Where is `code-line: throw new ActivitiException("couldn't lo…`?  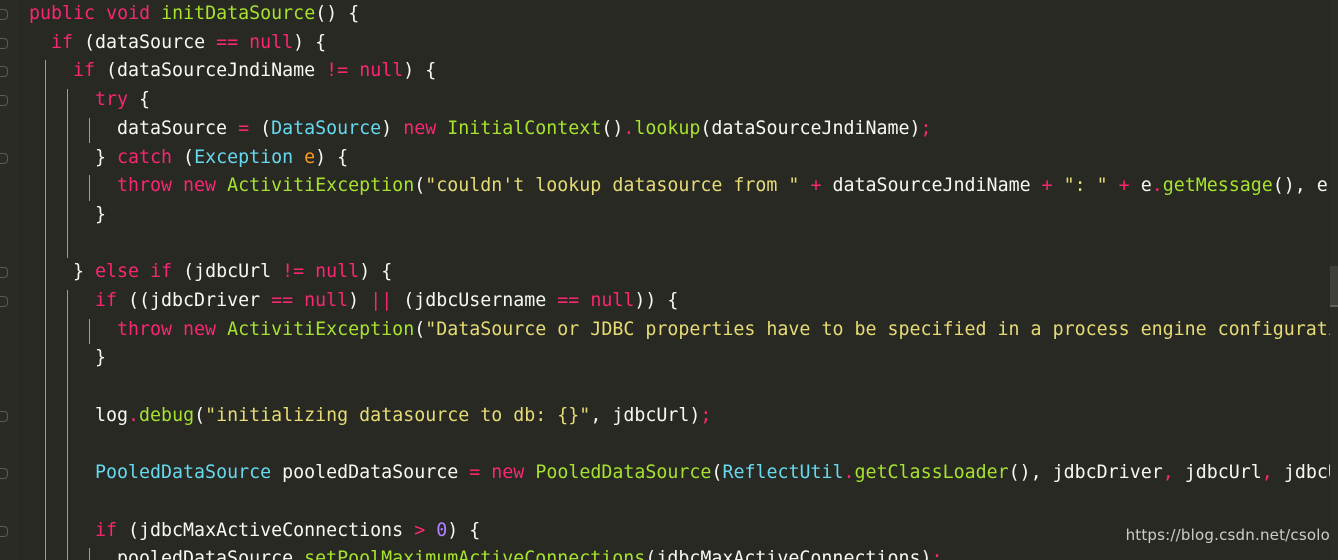
code-line: throw new ActivitiException("couldn't lo… is located at coordinates (723, 186).